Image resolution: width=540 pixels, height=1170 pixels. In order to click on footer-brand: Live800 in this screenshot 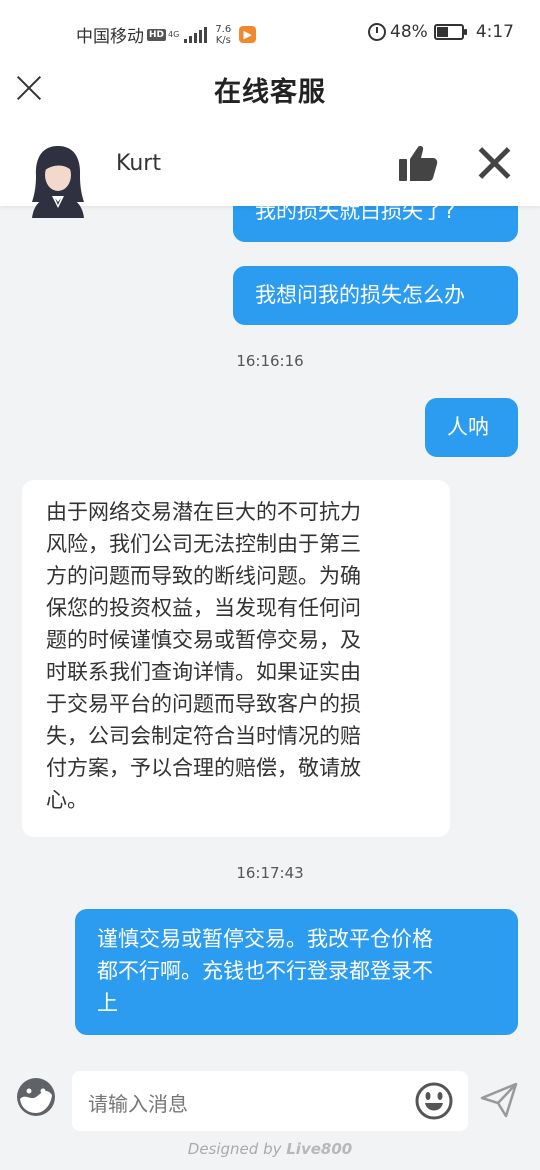, I will do `click(319, 1149)`.